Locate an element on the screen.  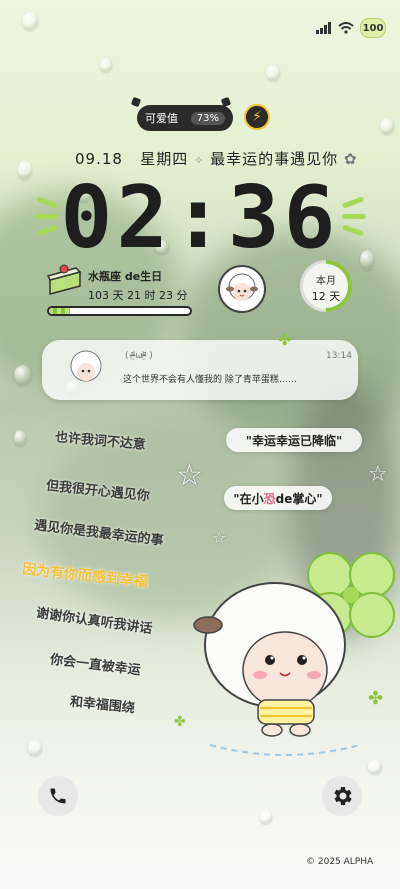
gear-icon is located at coordinates (343, 796).